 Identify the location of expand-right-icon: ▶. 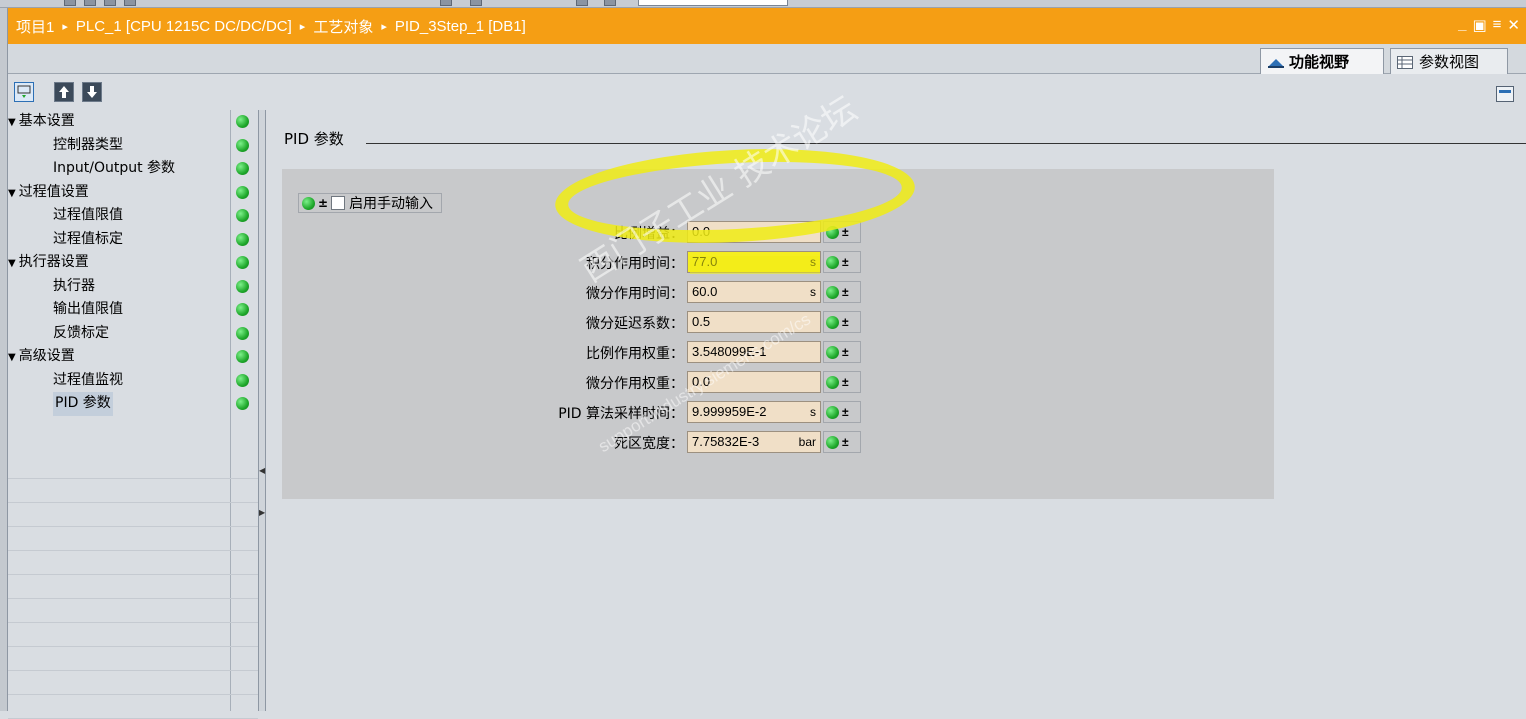
(262, 512).